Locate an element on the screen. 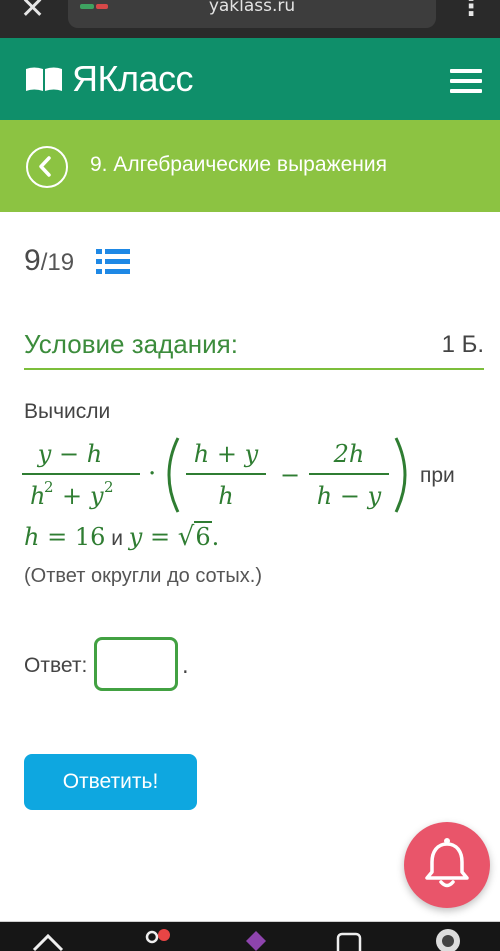  fraction-1-den-exp2: 2 is located at coordinates (109, 487).